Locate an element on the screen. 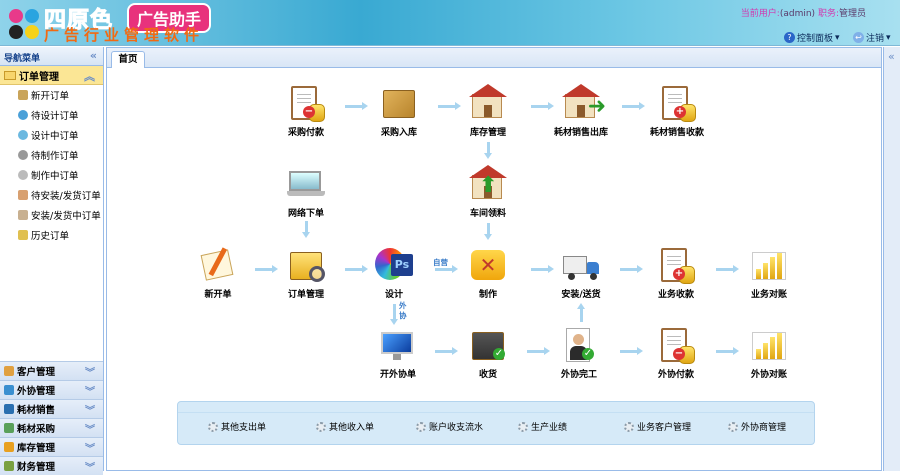  item-label: 设计中订单 is located at coordinates (55, 136).